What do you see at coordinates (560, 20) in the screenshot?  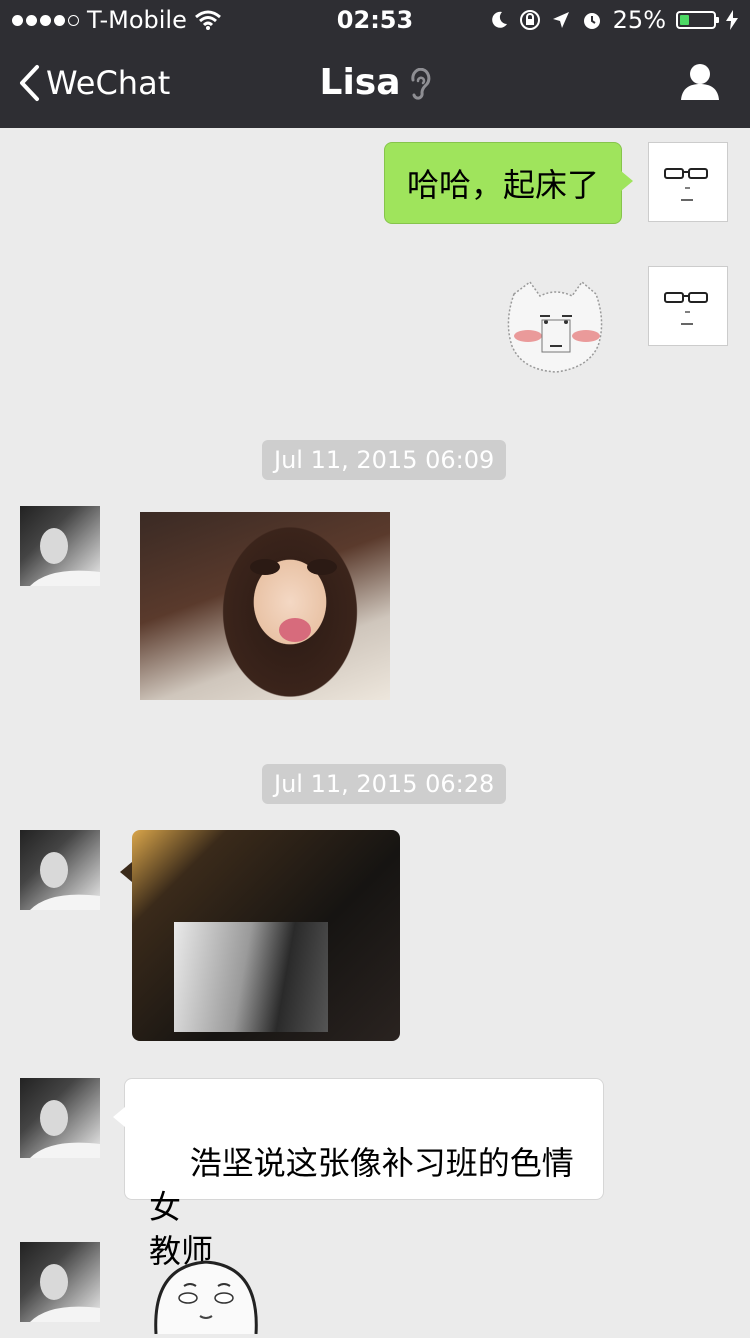 I see `location-arrow-icon` at bounding box center [560, 20].